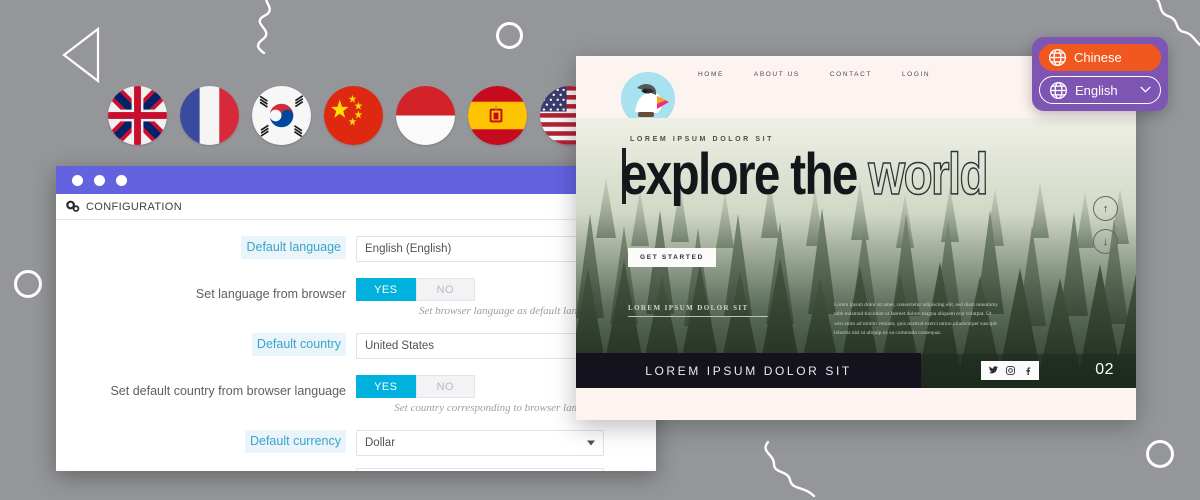 The width and height of the screenshot is (1200, 500). Describe the element at coordinates (511, 311) in the screenshot. I see `field-hint-set-language-from-browser: Set browser language as default language` at that location.